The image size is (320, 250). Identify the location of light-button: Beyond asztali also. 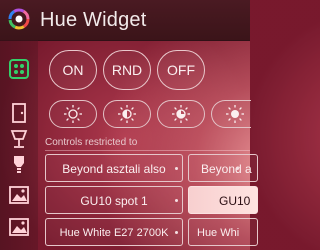
(114, 168).